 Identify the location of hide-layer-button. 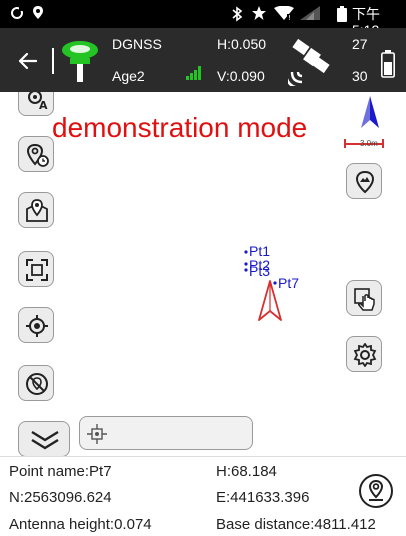
(36, 383).